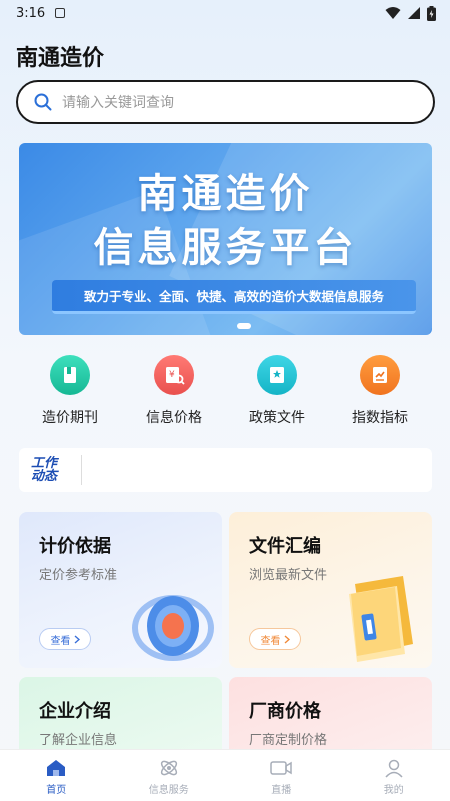  Describe the element at coordinates (281, 768) in the screenshot. I see `live-video-icon` at that location.